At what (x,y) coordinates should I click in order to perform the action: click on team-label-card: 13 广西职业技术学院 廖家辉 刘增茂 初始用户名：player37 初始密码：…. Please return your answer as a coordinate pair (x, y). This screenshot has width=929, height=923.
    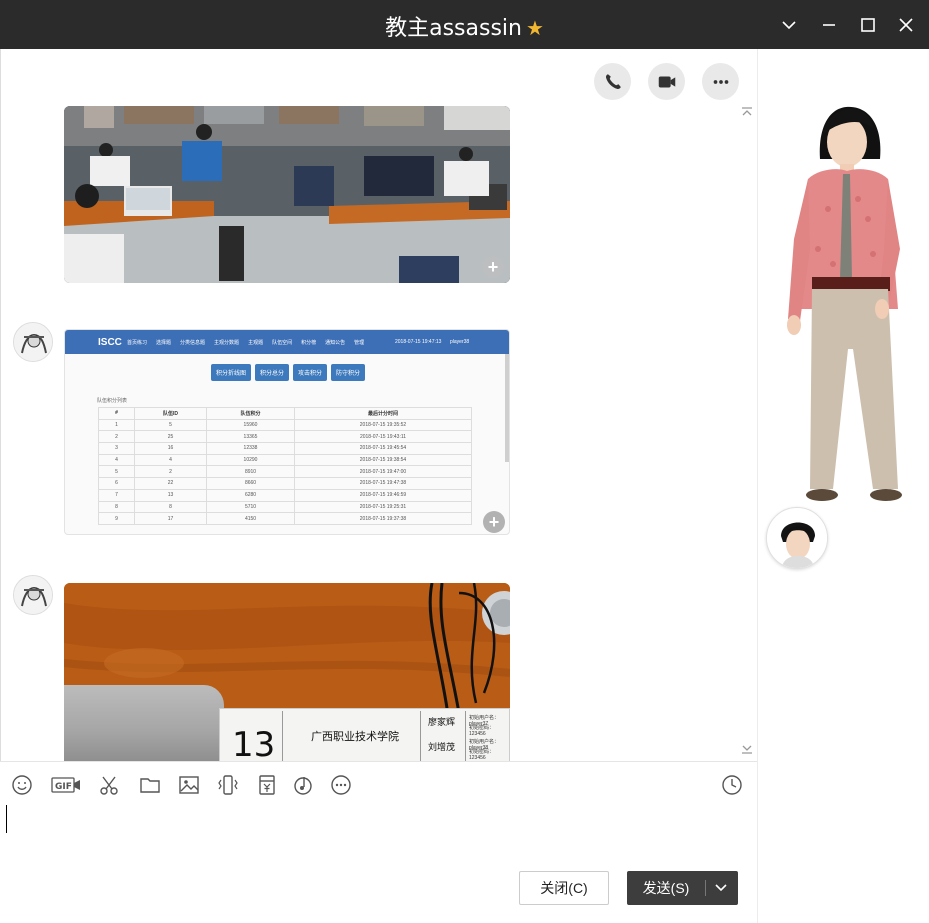
    Looking at the image, I should click on (364, 734).